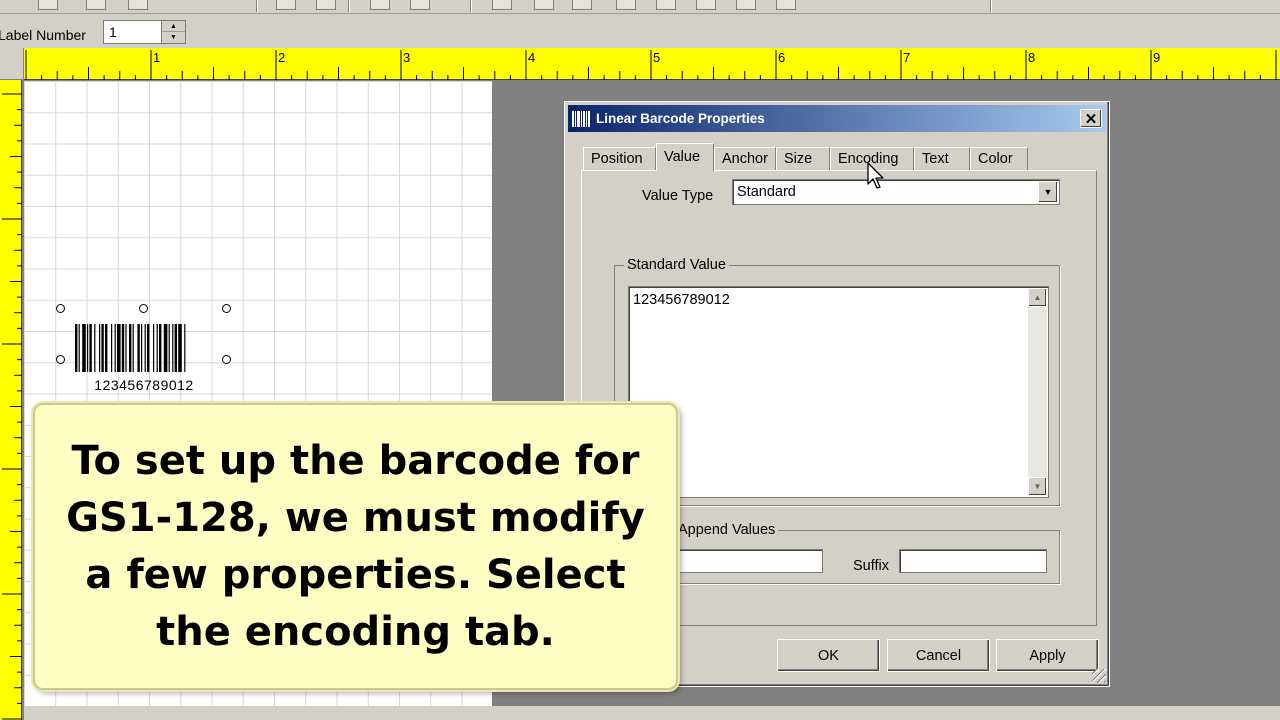 This screenshot has height=720, width=1280. I want to click on vertical-ruler-ticks, so click(12, 406).